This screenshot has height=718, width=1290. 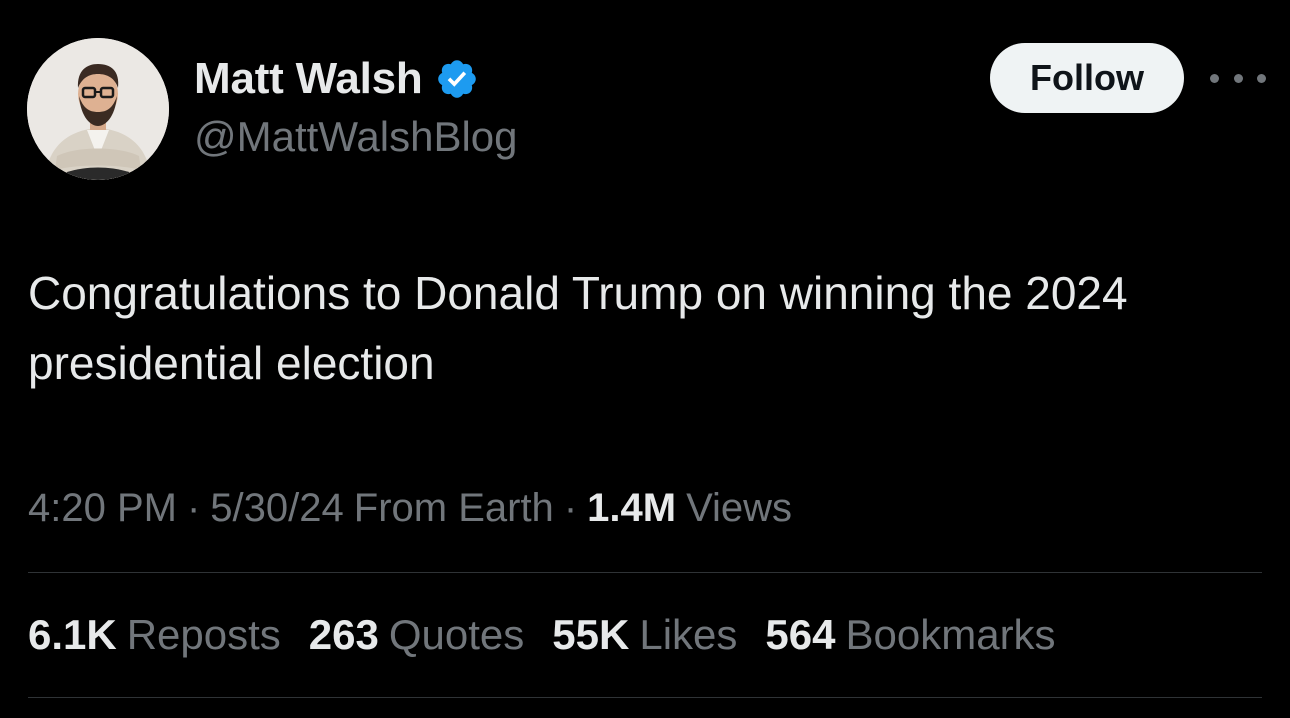 I want to click on author-name-row: Matt Walsh, so click(x=336, y=79).